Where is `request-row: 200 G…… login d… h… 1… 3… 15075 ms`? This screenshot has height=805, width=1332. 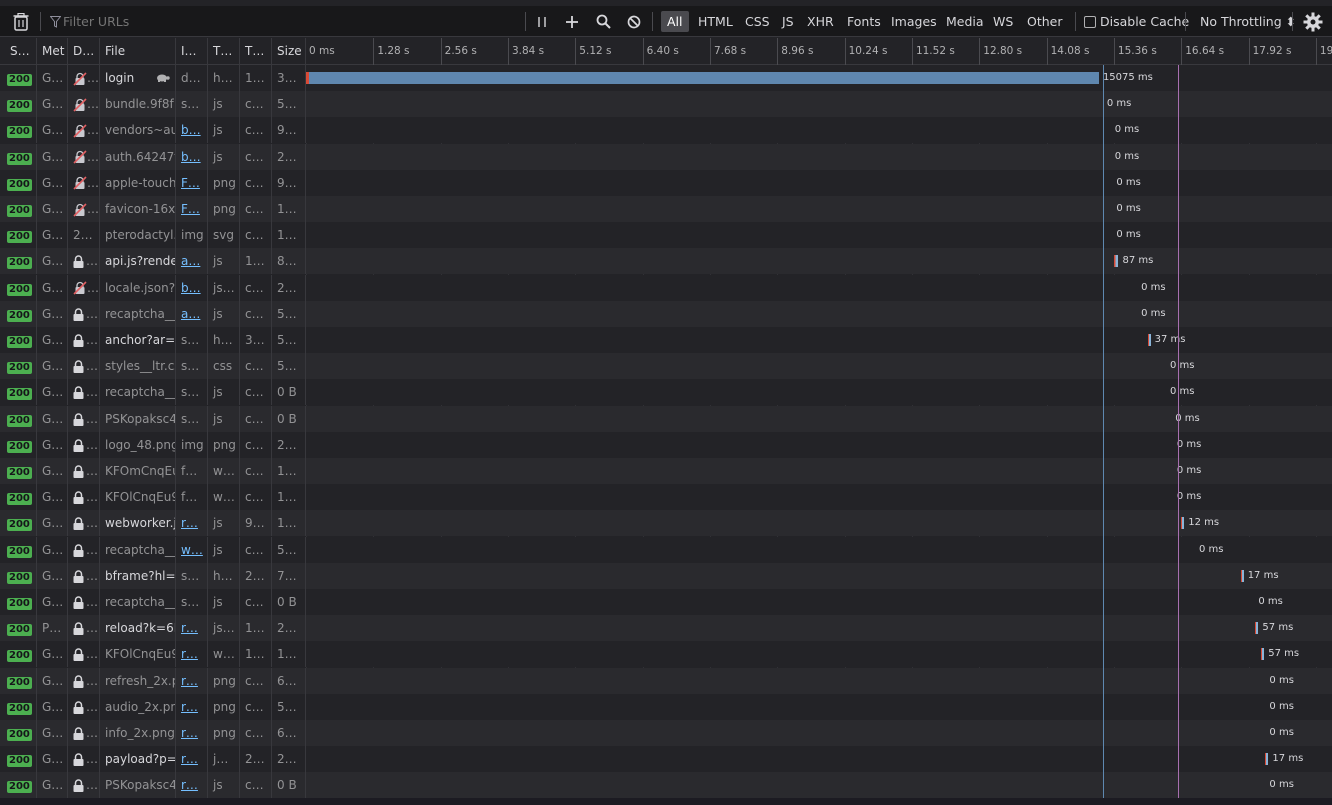 request-row: 200 G…… login d… h… 1… 3… 15075 ms is located at coordinates (666, 78).